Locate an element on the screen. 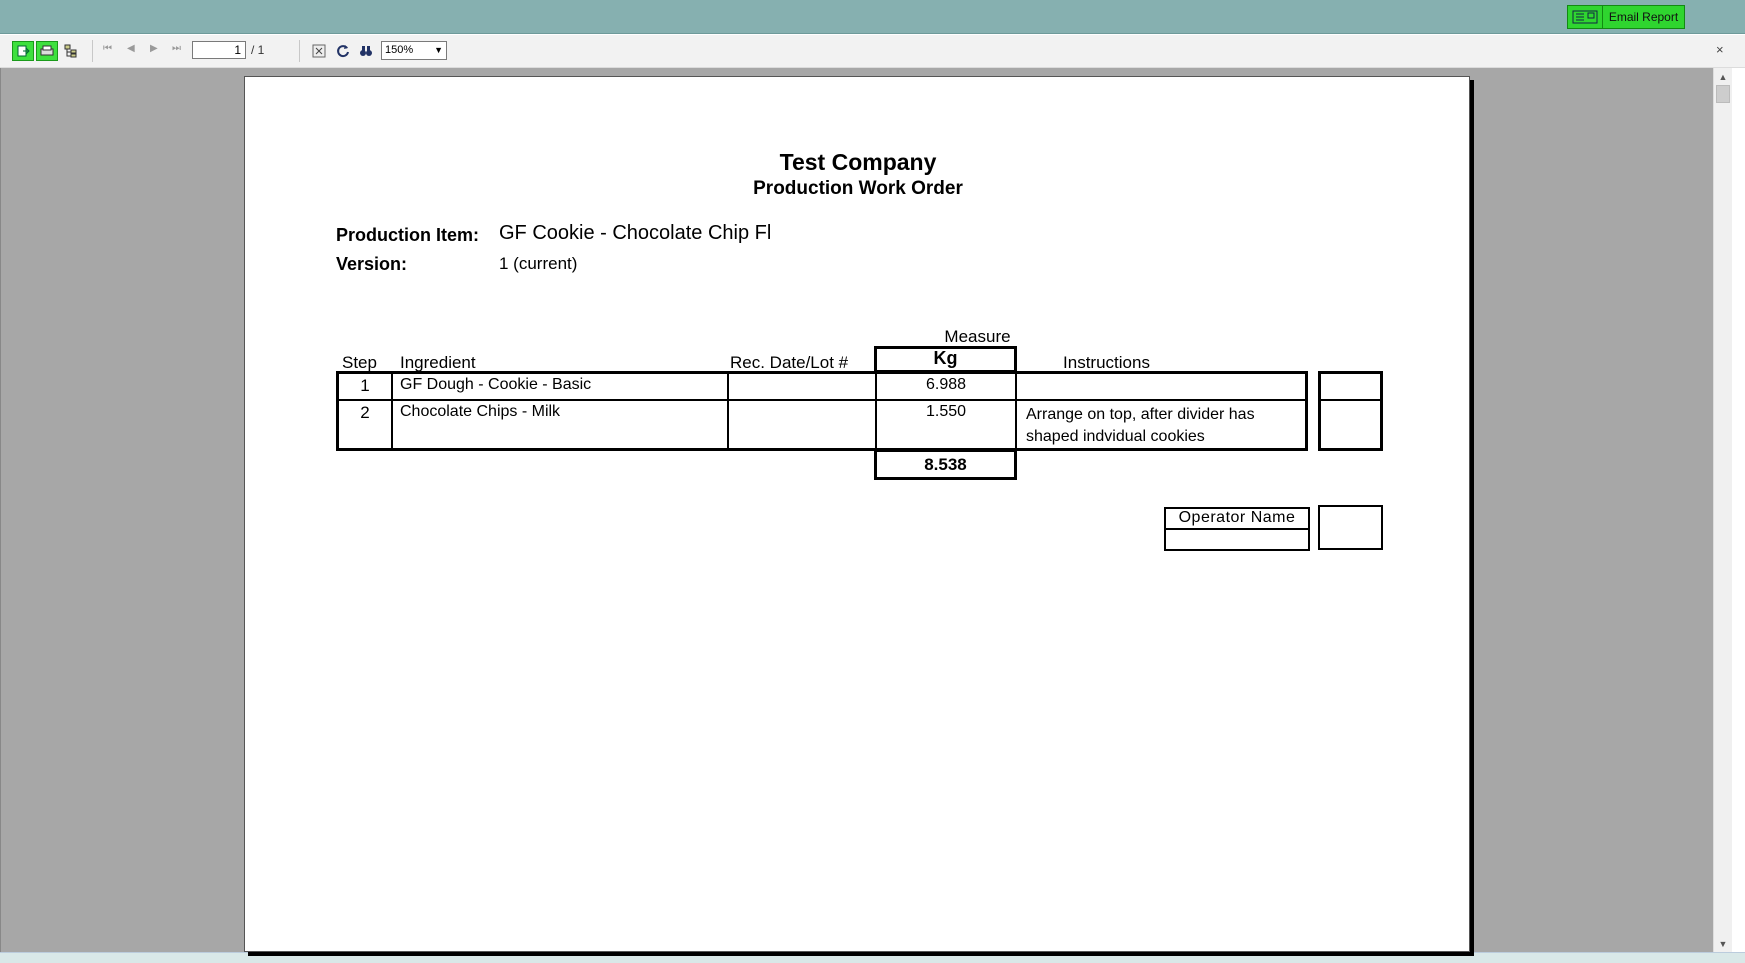 The image size is (1745, 963). report-title: Production Work Order is located at coordinates (858, 188).